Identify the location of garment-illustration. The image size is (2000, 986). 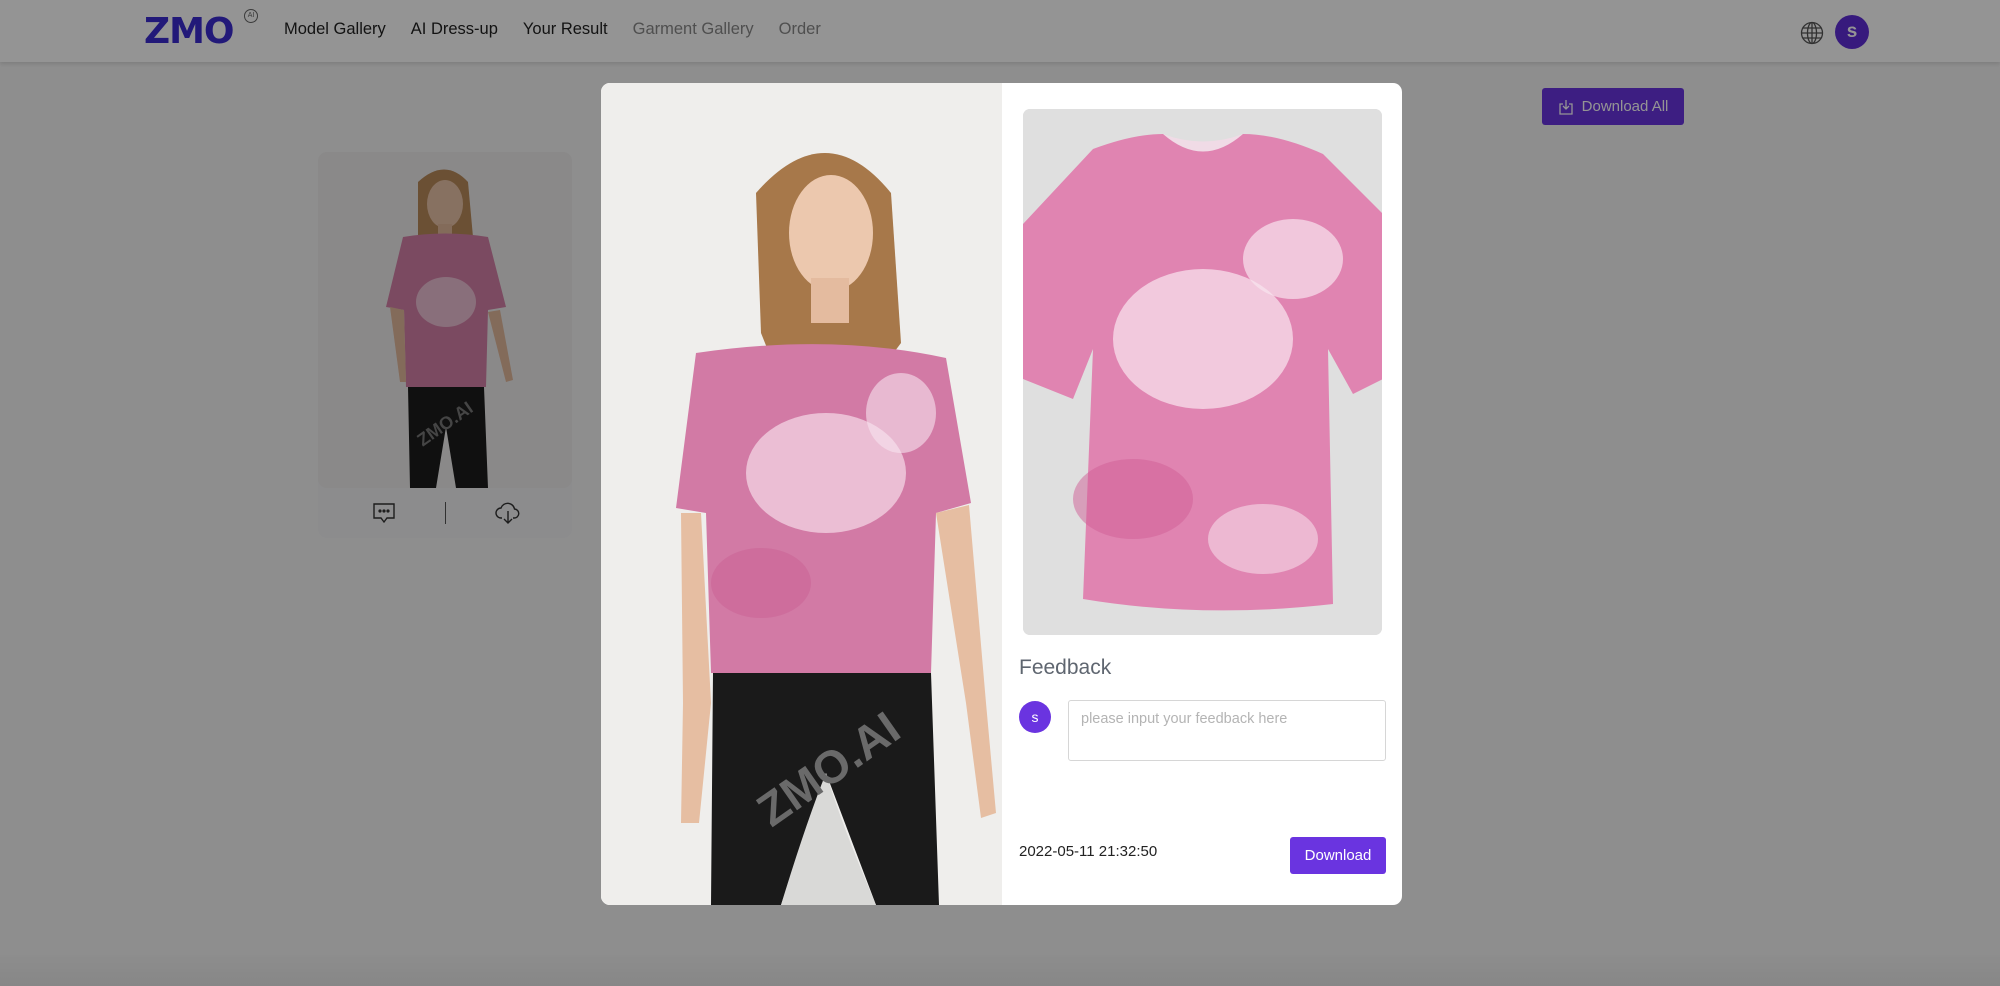
(1202, 372).